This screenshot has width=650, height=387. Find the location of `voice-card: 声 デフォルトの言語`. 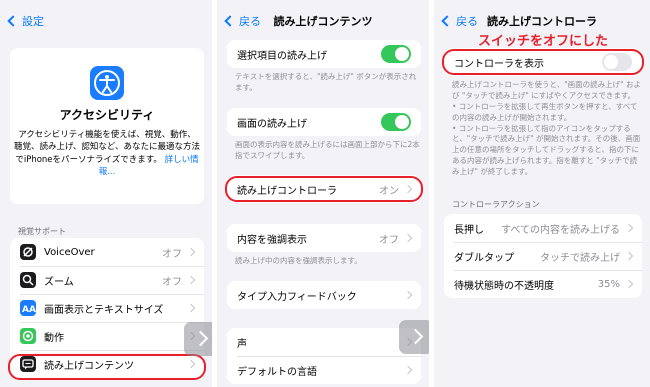

voice-card: 声 デフォルトの言語 is located at coordinates (324, 356).